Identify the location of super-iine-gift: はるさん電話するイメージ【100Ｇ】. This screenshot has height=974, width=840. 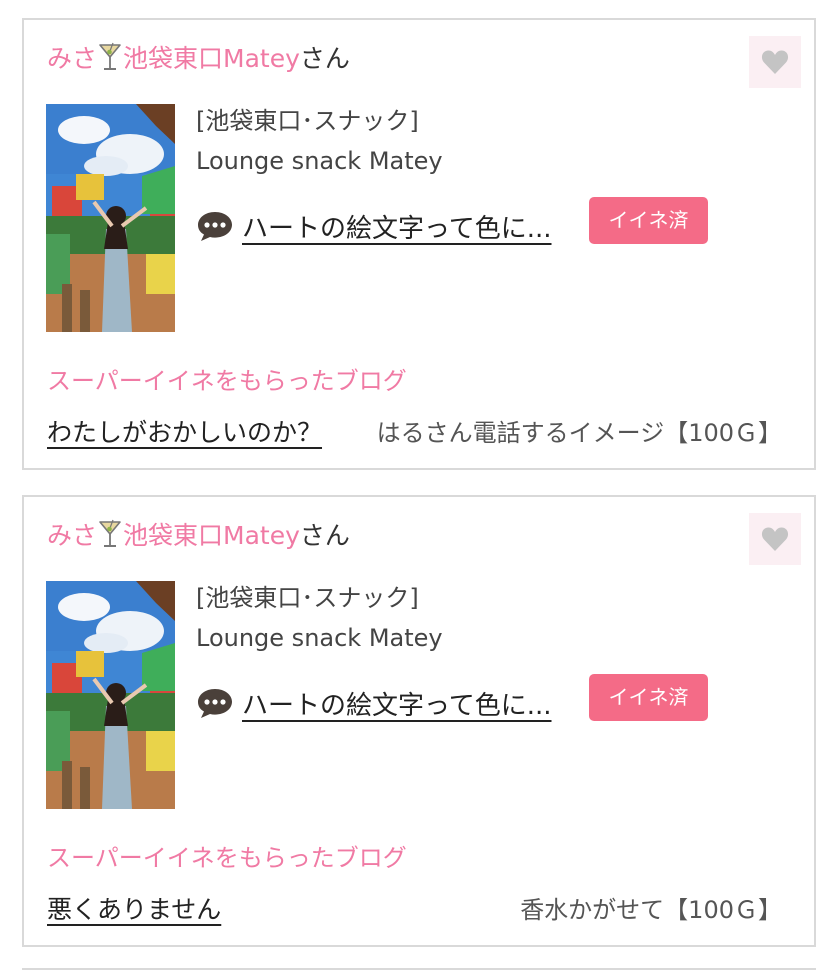
(579, 433).